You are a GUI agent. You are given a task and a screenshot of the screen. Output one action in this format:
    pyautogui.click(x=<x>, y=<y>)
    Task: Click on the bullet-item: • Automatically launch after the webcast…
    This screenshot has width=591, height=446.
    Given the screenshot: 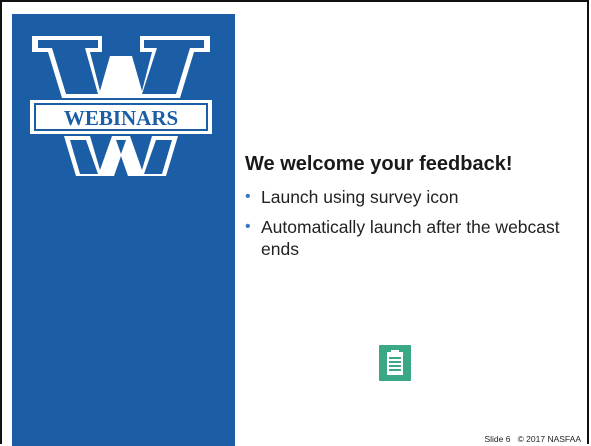 What is the action you would take?
    pyautogui.click(x=415, y=238)
    